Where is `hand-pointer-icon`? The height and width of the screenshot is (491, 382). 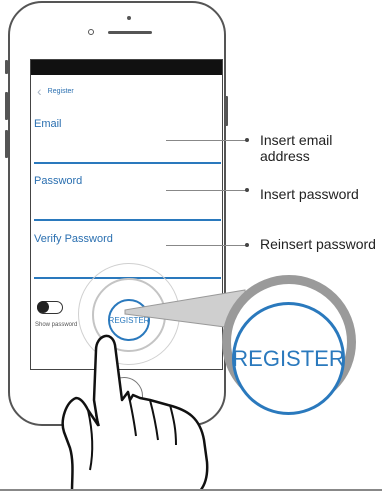
hand-pointer-icon is located at coordinates (135, 412).